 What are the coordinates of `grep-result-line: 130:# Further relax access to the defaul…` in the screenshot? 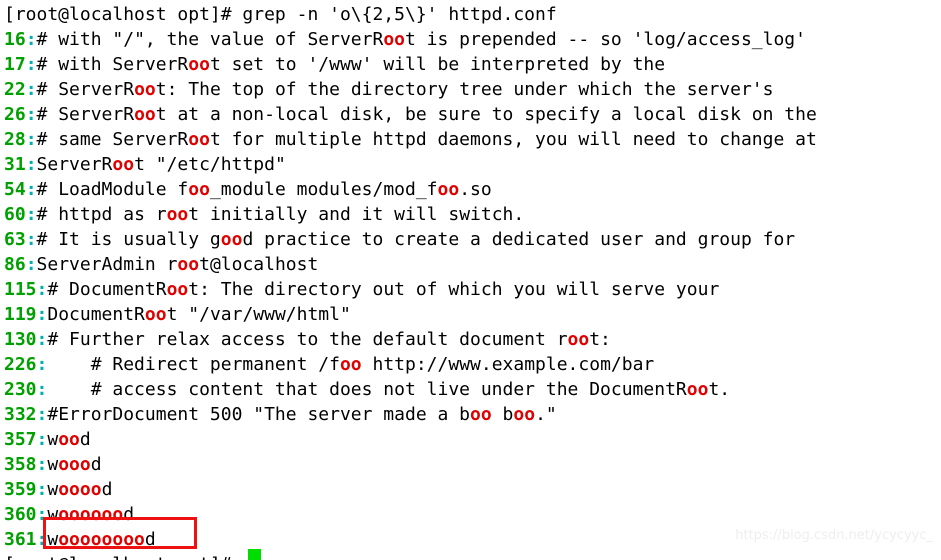 It's located at (472, 339).